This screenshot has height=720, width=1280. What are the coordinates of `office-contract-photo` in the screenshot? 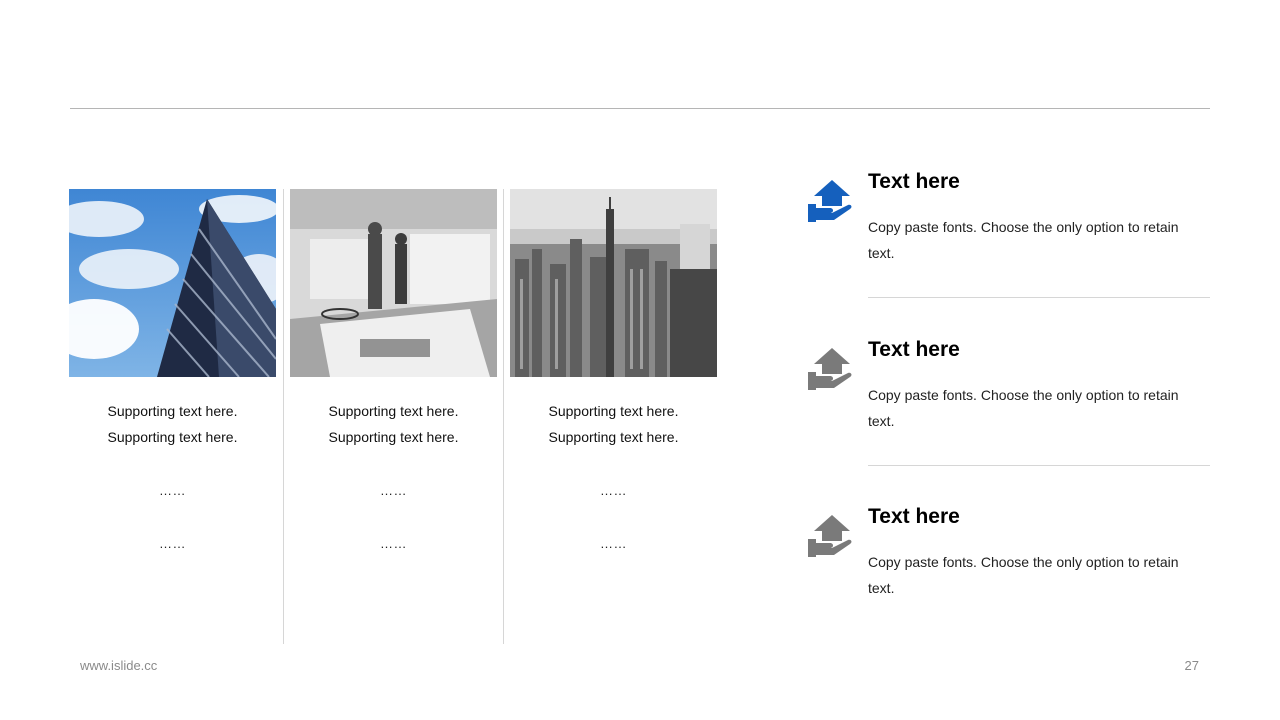 It's located at (393, 283).